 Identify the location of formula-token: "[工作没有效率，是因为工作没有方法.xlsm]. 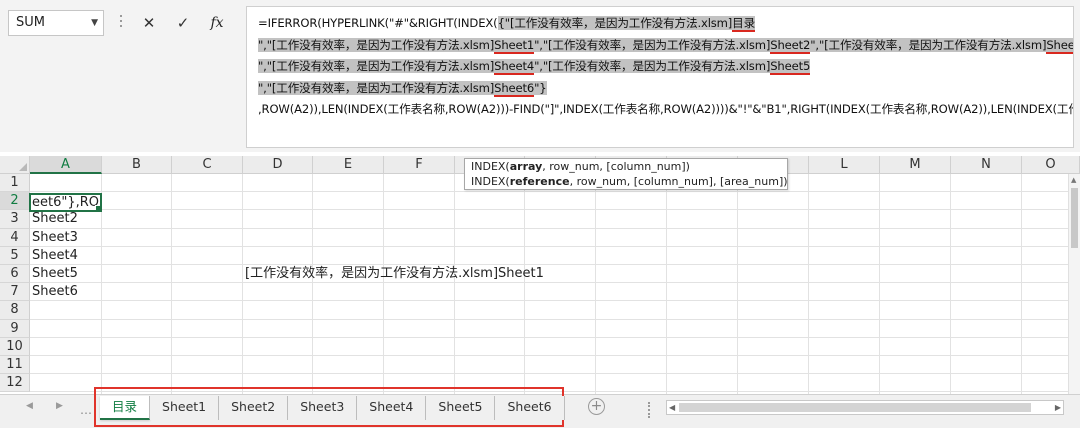
(380, 66).